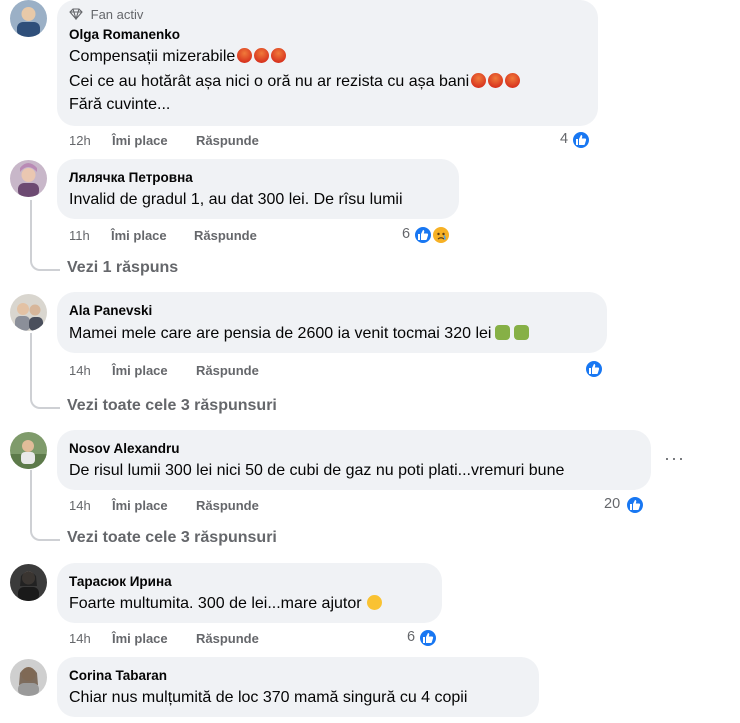  Describe the element at coordinates (79, 235) in the screenshot. I see `timestamp: 11h` at that location.